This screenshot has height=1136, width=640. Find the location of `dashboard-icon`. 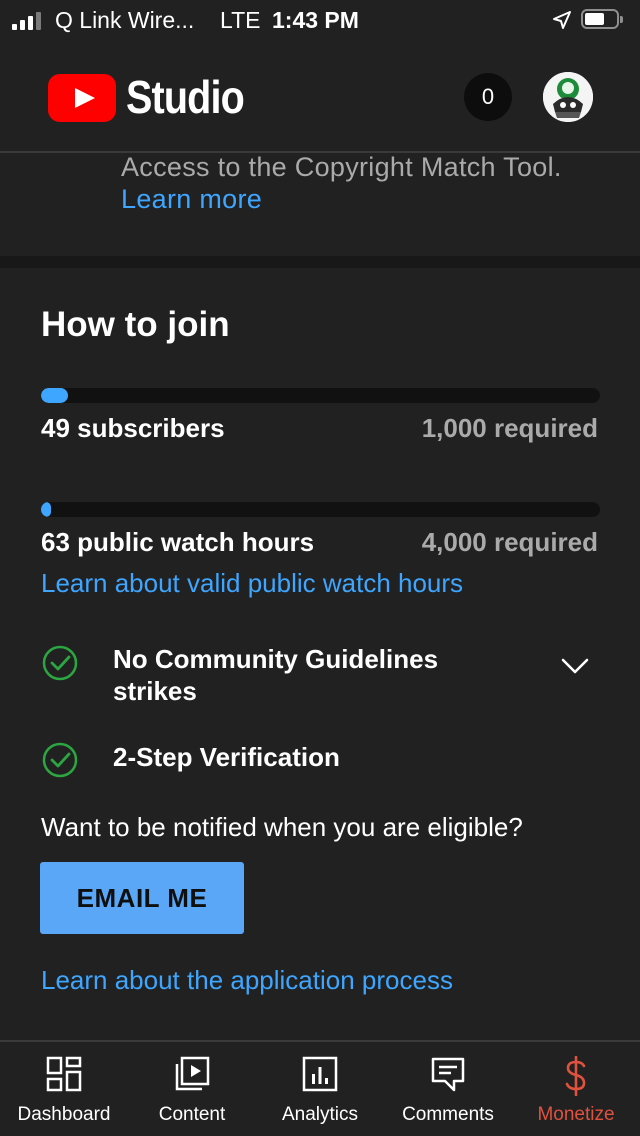

dashboard-icon is located at coordinates (64, 1074).